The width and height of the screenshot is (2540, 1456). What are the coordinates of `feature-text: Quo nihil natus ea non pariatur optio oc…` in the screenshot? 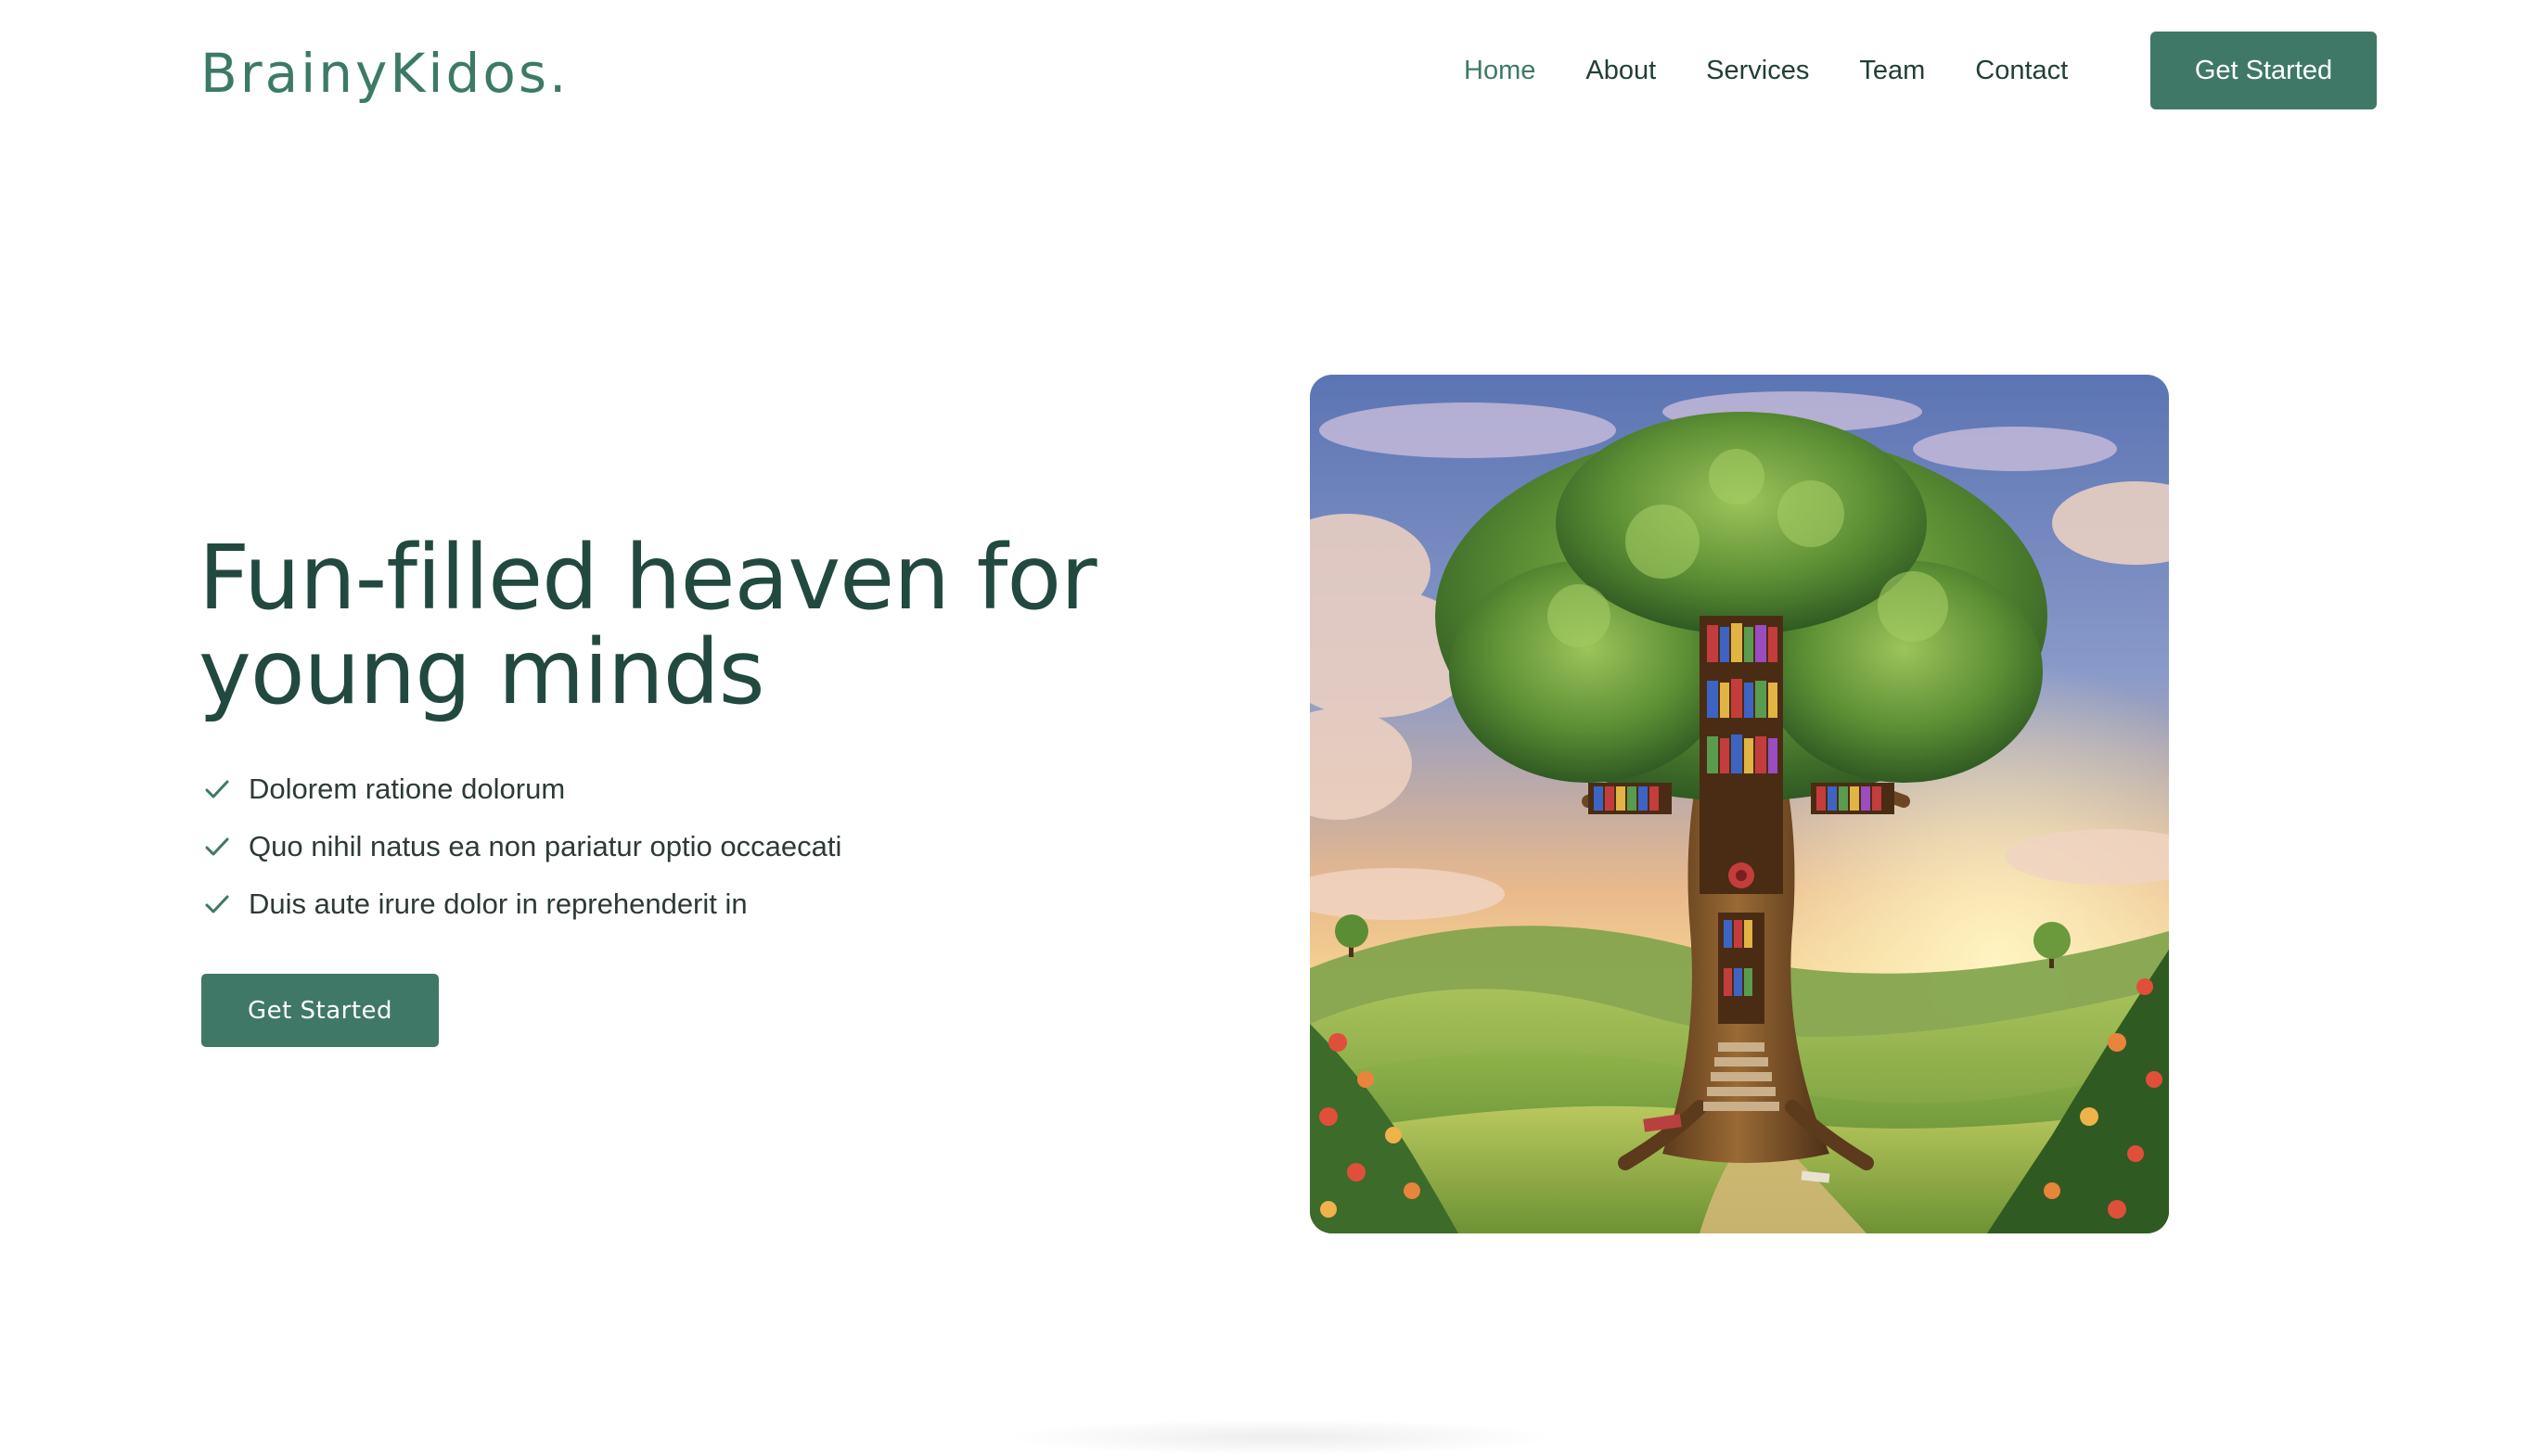 It's located at (545, 846).